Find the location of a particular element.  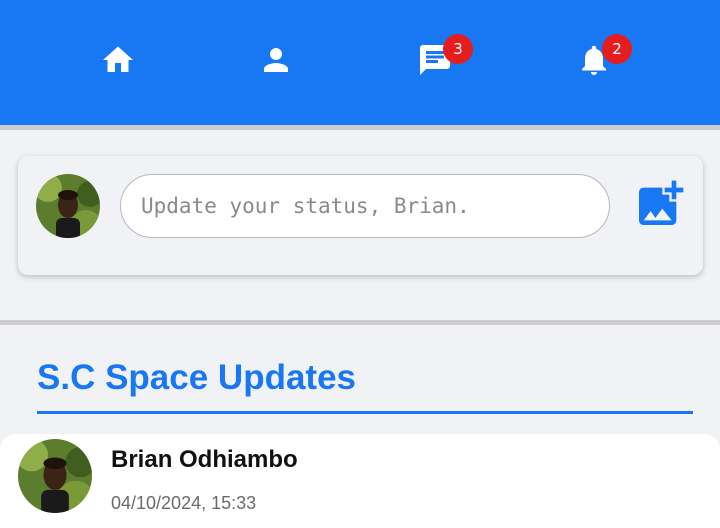

home-button is located at coordinates (118, 60).